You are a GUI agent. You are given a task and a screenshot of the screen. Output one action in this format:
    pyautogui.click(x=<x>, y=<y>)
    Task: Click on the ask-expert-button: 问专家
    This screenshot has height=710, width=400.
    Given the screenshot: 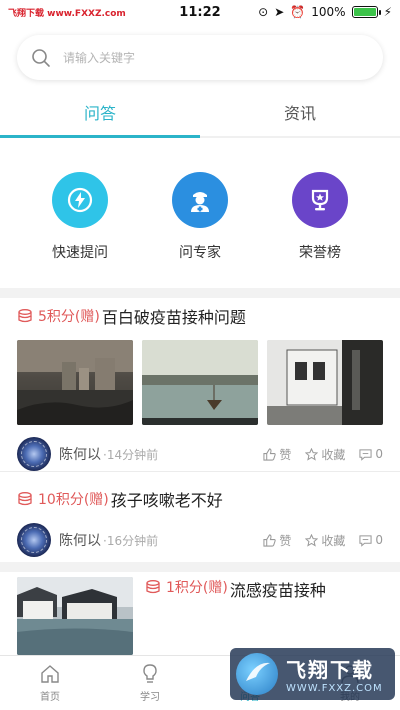 What is the action you would take?
    pyautogui.click(x=200, y=217)
    